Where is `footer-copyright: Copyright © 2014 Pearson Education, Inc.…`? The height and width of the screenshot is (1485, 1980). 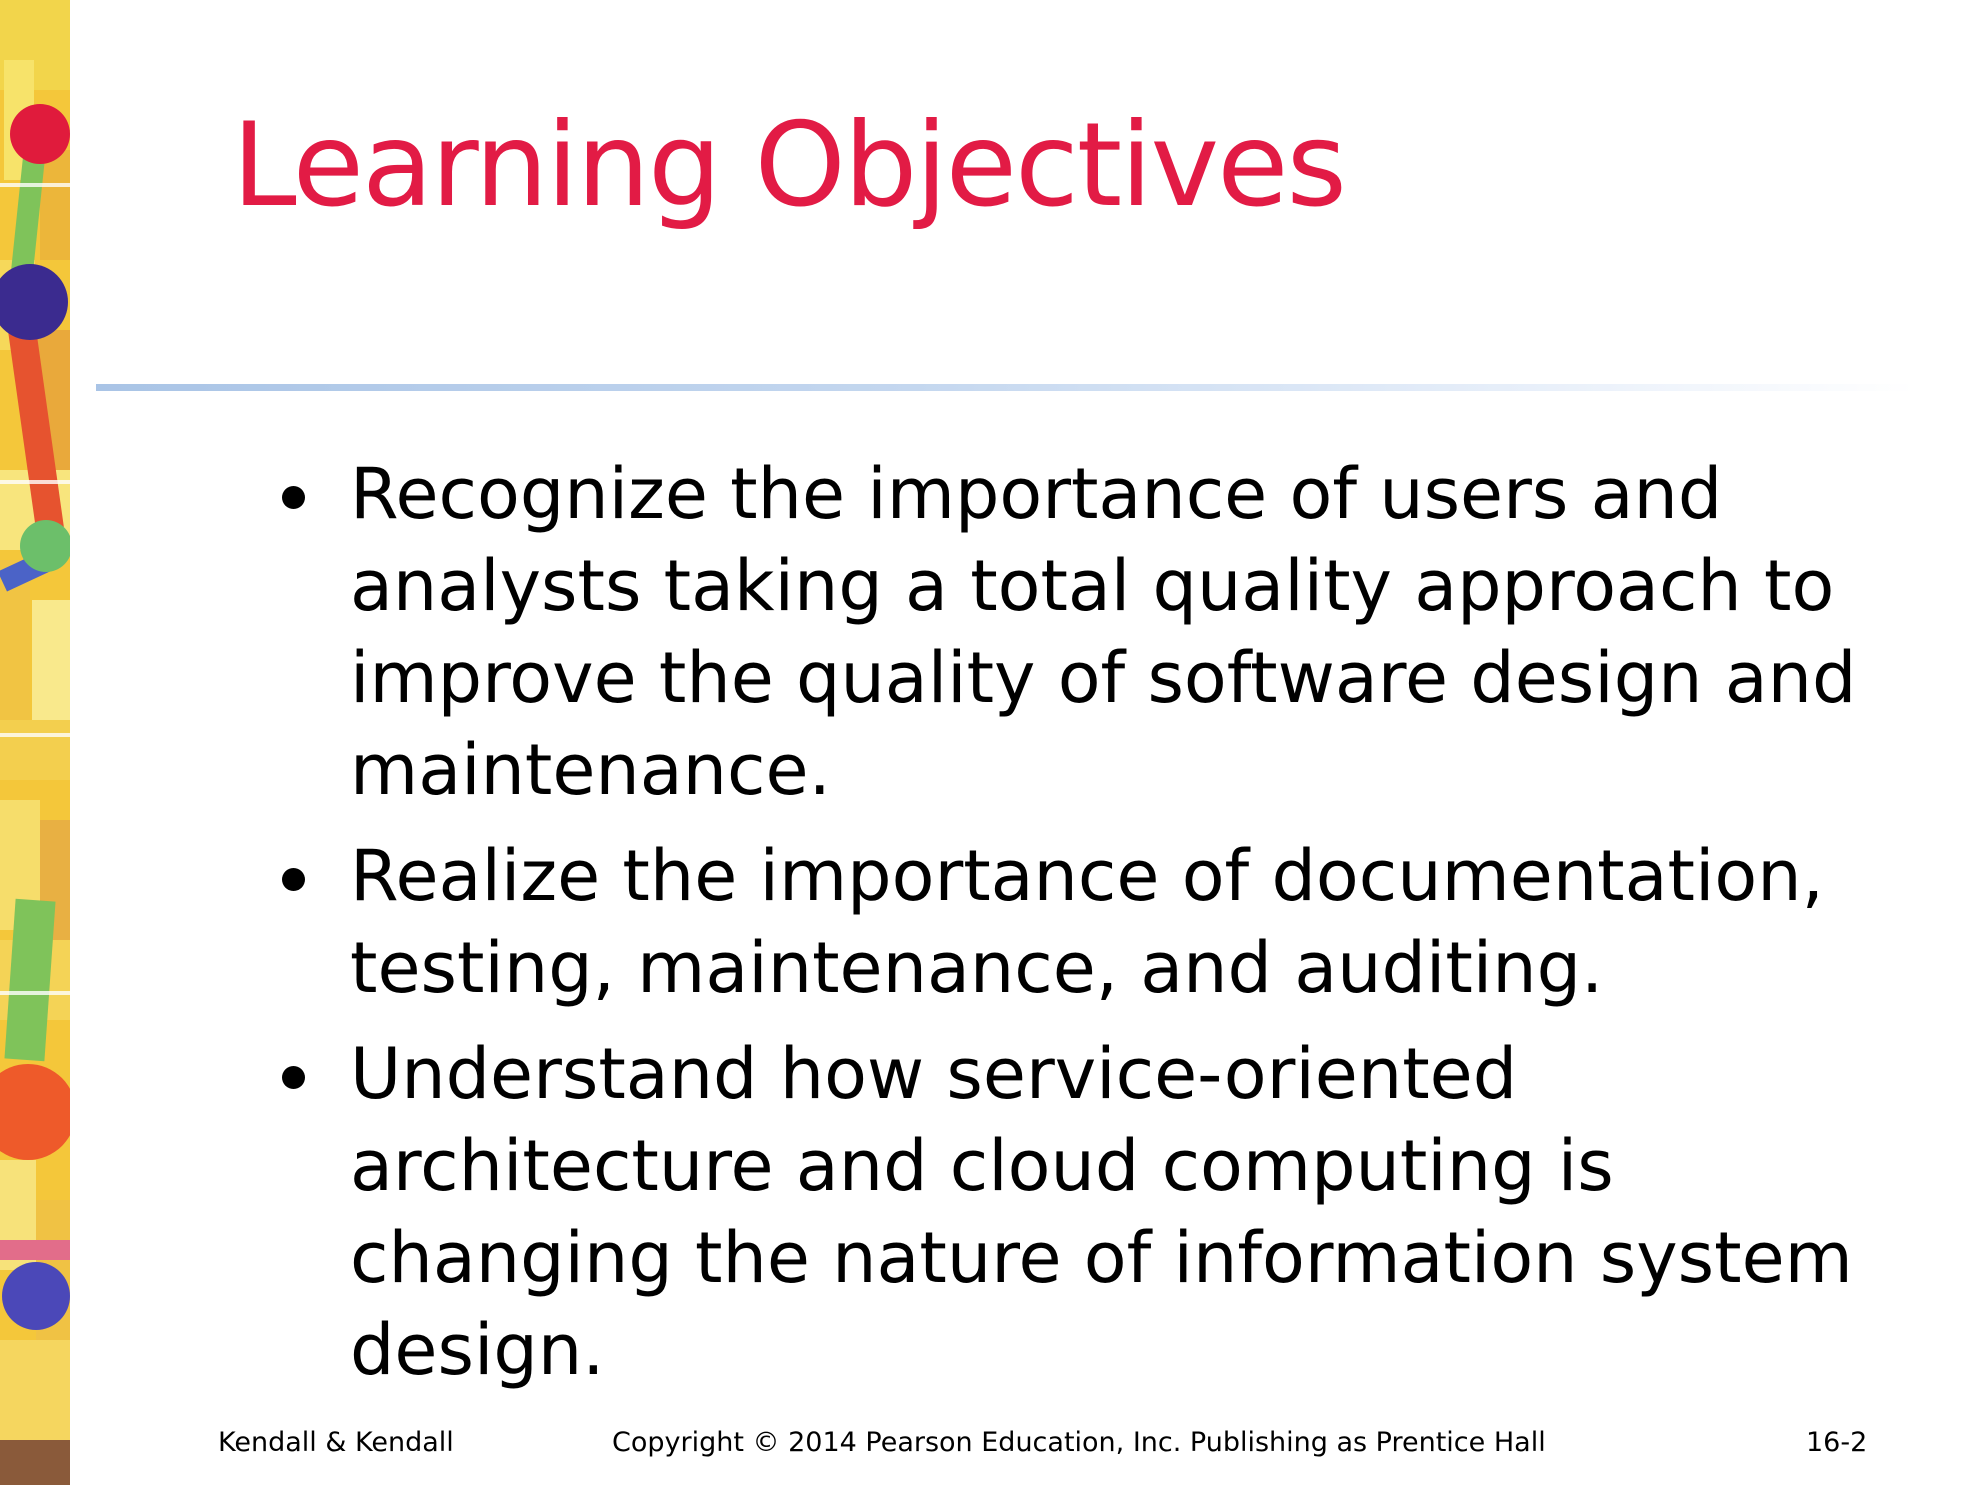
footer-copyright: Copyright © 2014 Pearson Education, Inc.… is located at coordinates (1079, 1442).